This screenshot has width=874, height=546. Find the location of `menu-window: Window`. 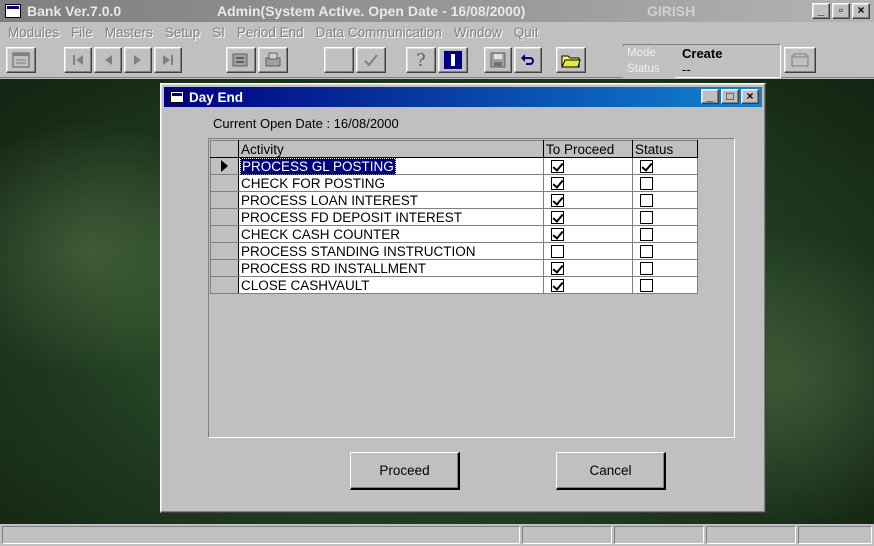

menu-window: Window is located at coordinates (478, 32).